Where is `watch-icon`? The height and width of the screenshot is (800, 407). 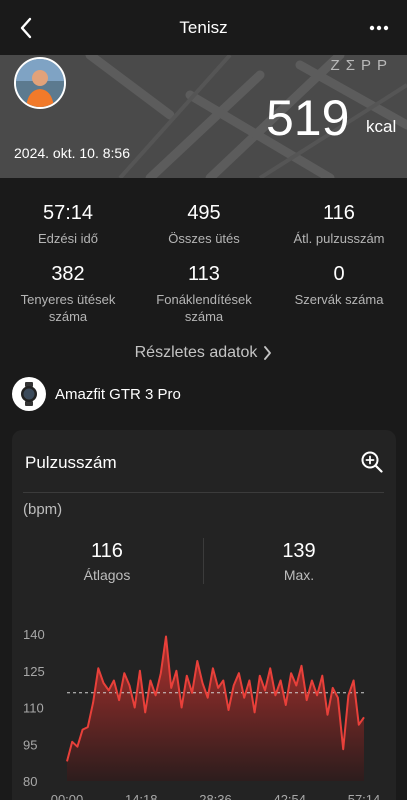
watch-icon is located at coordinates (29, 394).